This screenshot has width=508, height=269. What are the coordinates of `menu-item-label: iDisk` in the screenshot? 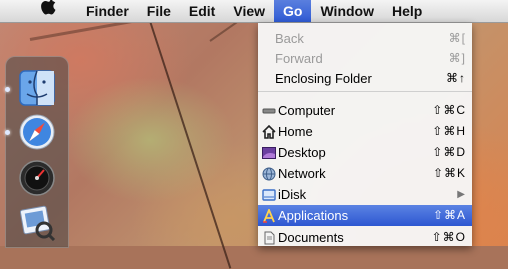 It's located at (292, 194).